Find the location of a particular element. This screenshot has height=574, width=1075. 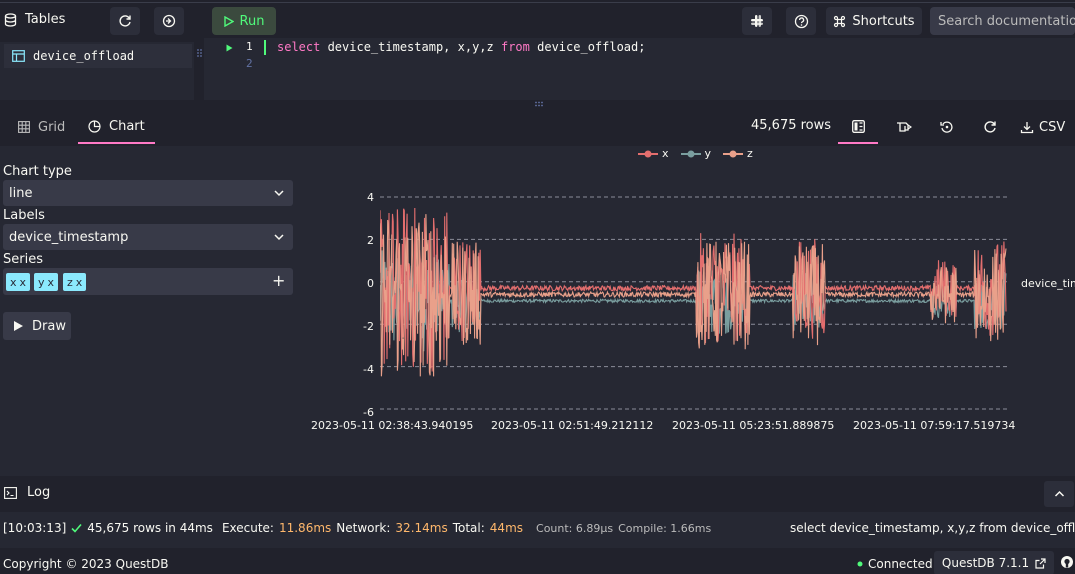

external-link-icon is located at coordinates (1040, 563).